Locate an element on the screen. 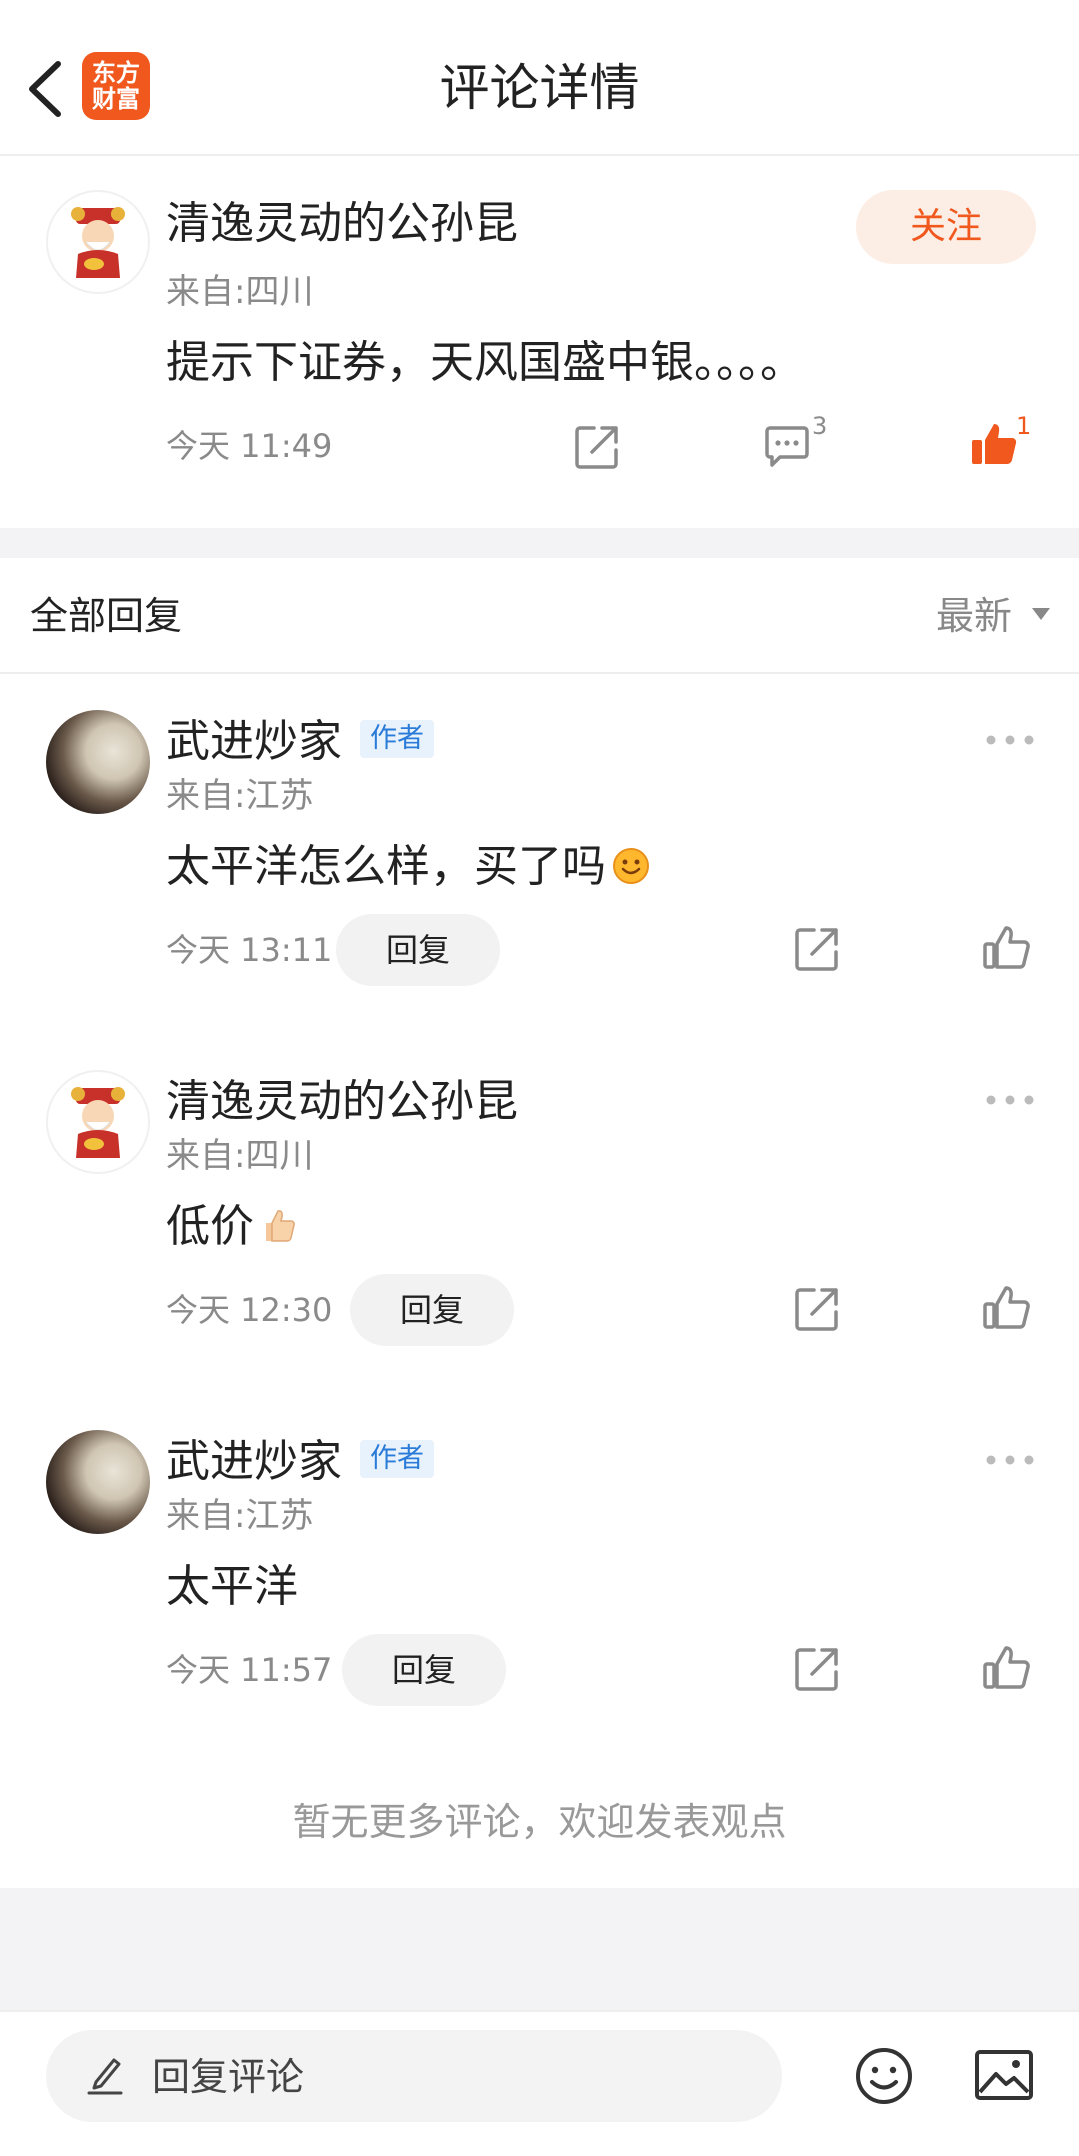 The image size is (1079, 2156). reply-text: 太平洋 is located at coordinates (232, 1586).